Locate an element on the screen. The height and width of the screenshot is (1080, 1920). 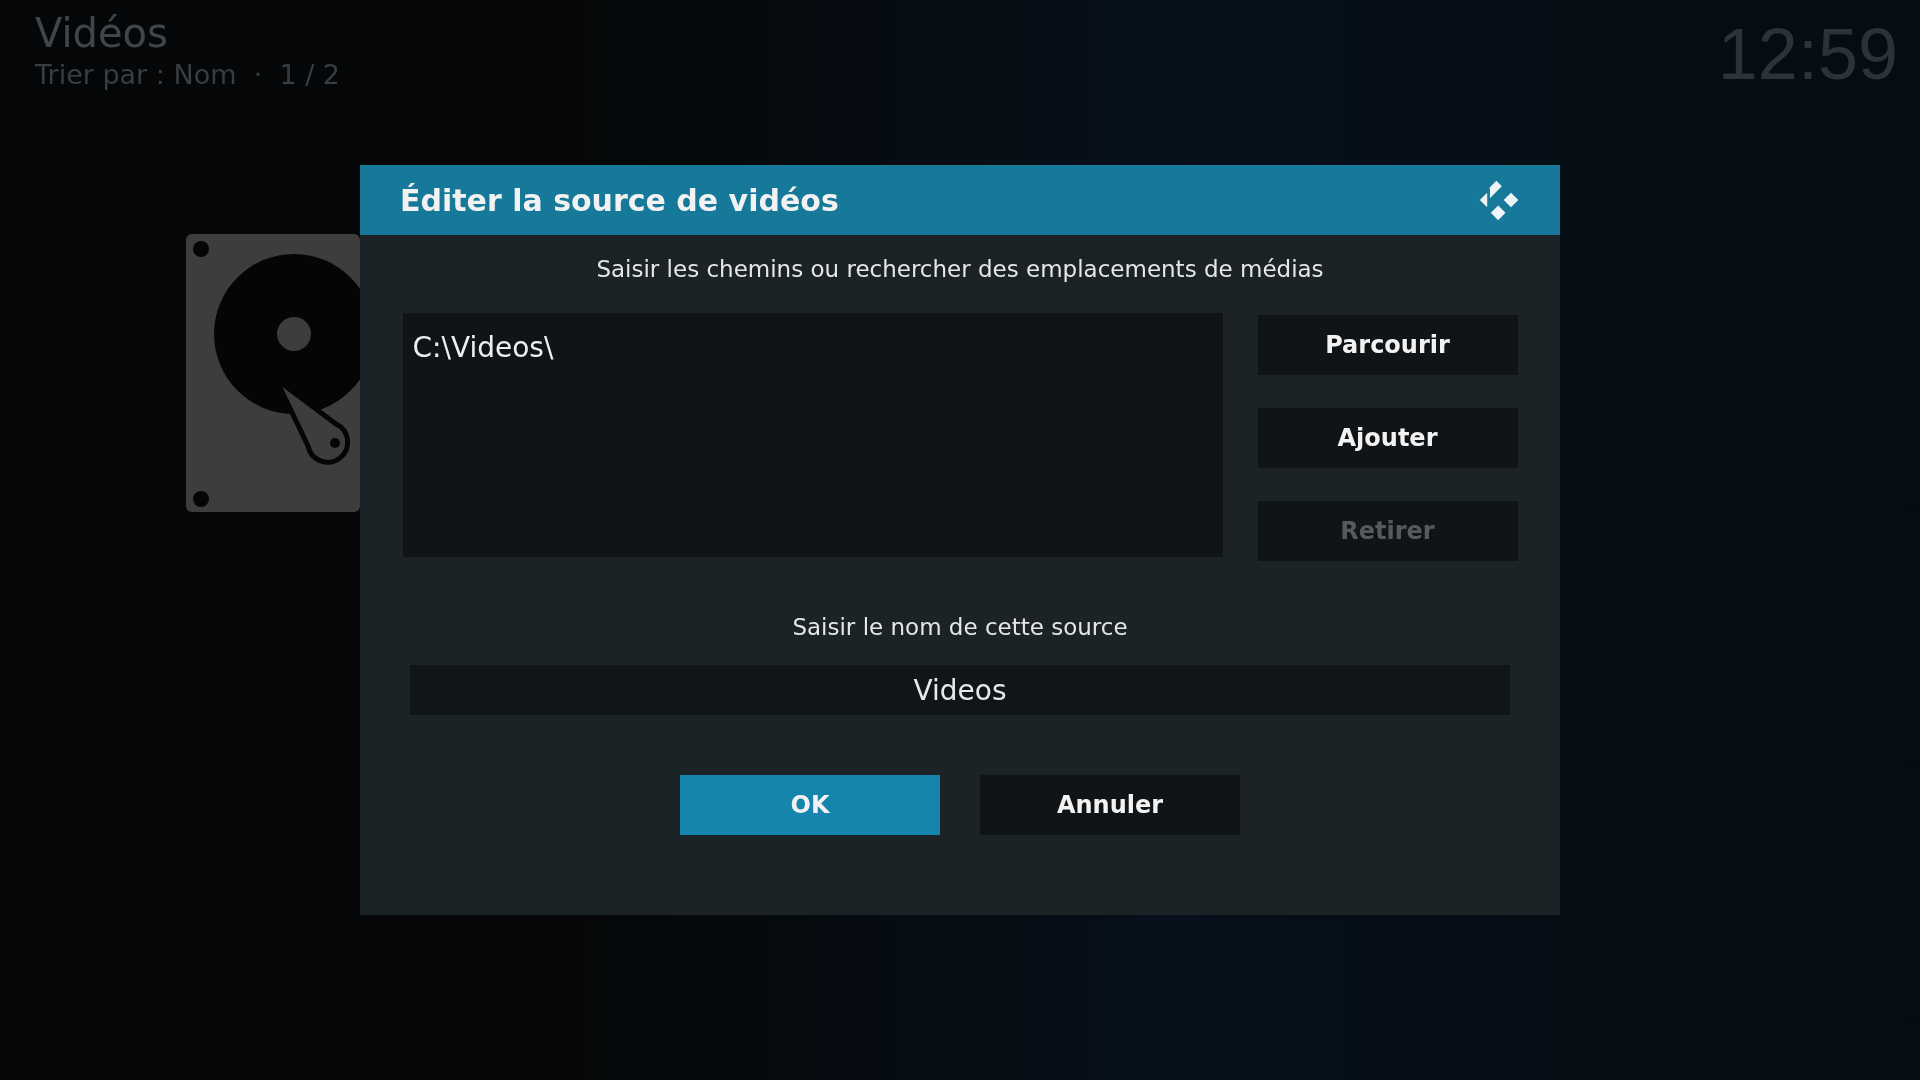
name-field: Videos is located at coordinates (960, 690).